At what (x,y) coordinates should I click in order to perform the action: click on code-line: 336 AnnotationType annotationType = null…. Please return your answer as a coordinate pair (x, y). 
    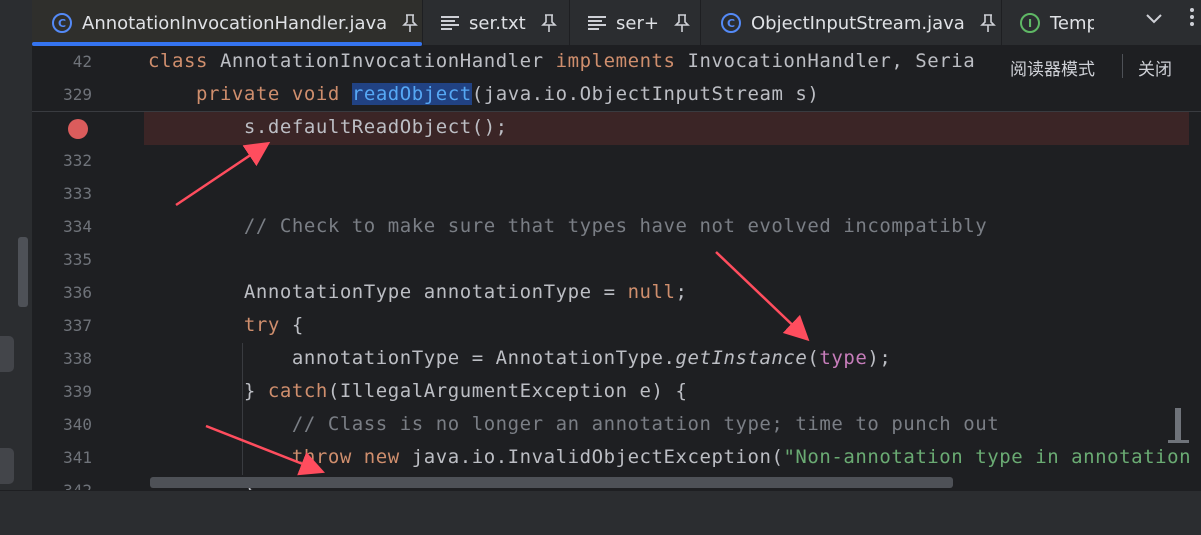
    Looking at the image, I should click on (616, 293).